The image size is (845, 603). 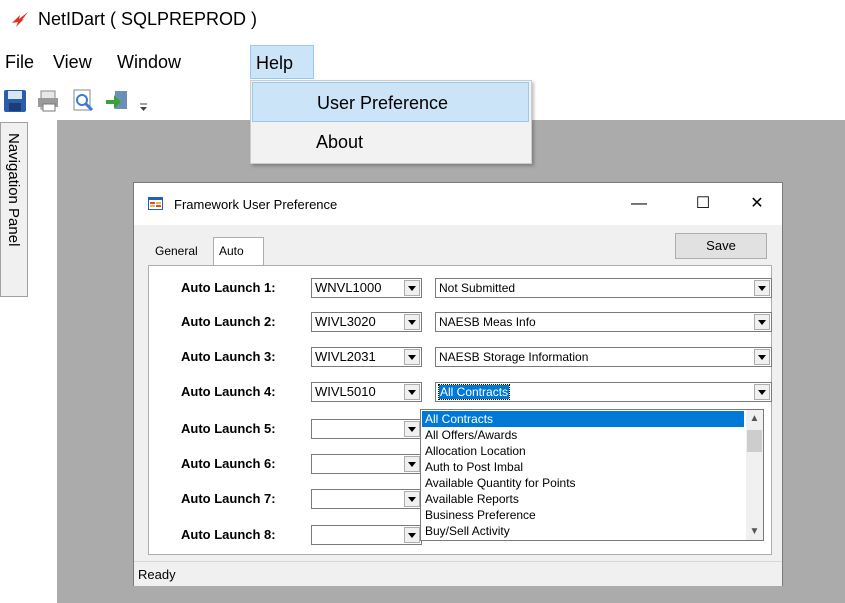 What do you see at coordinates (239, 260) in the screenshot?
I see `tab-auto-launch: Auto Launch` at bounding box center [239, 260].